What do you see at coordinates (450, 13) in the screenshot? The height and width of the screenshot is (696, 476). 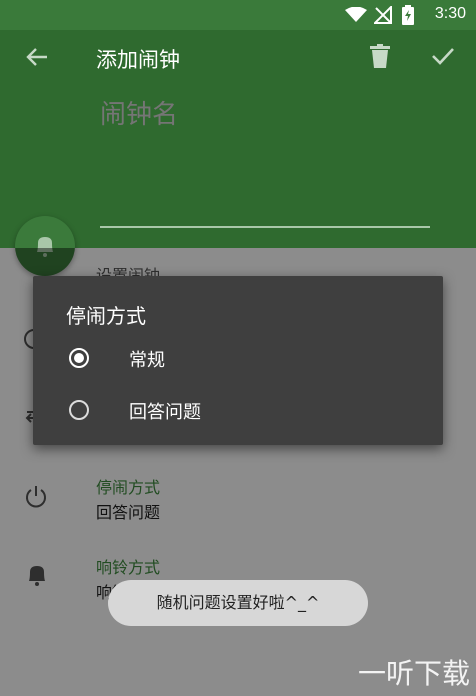 I see `status-time: 3:30` at bounding box center [450, 13].